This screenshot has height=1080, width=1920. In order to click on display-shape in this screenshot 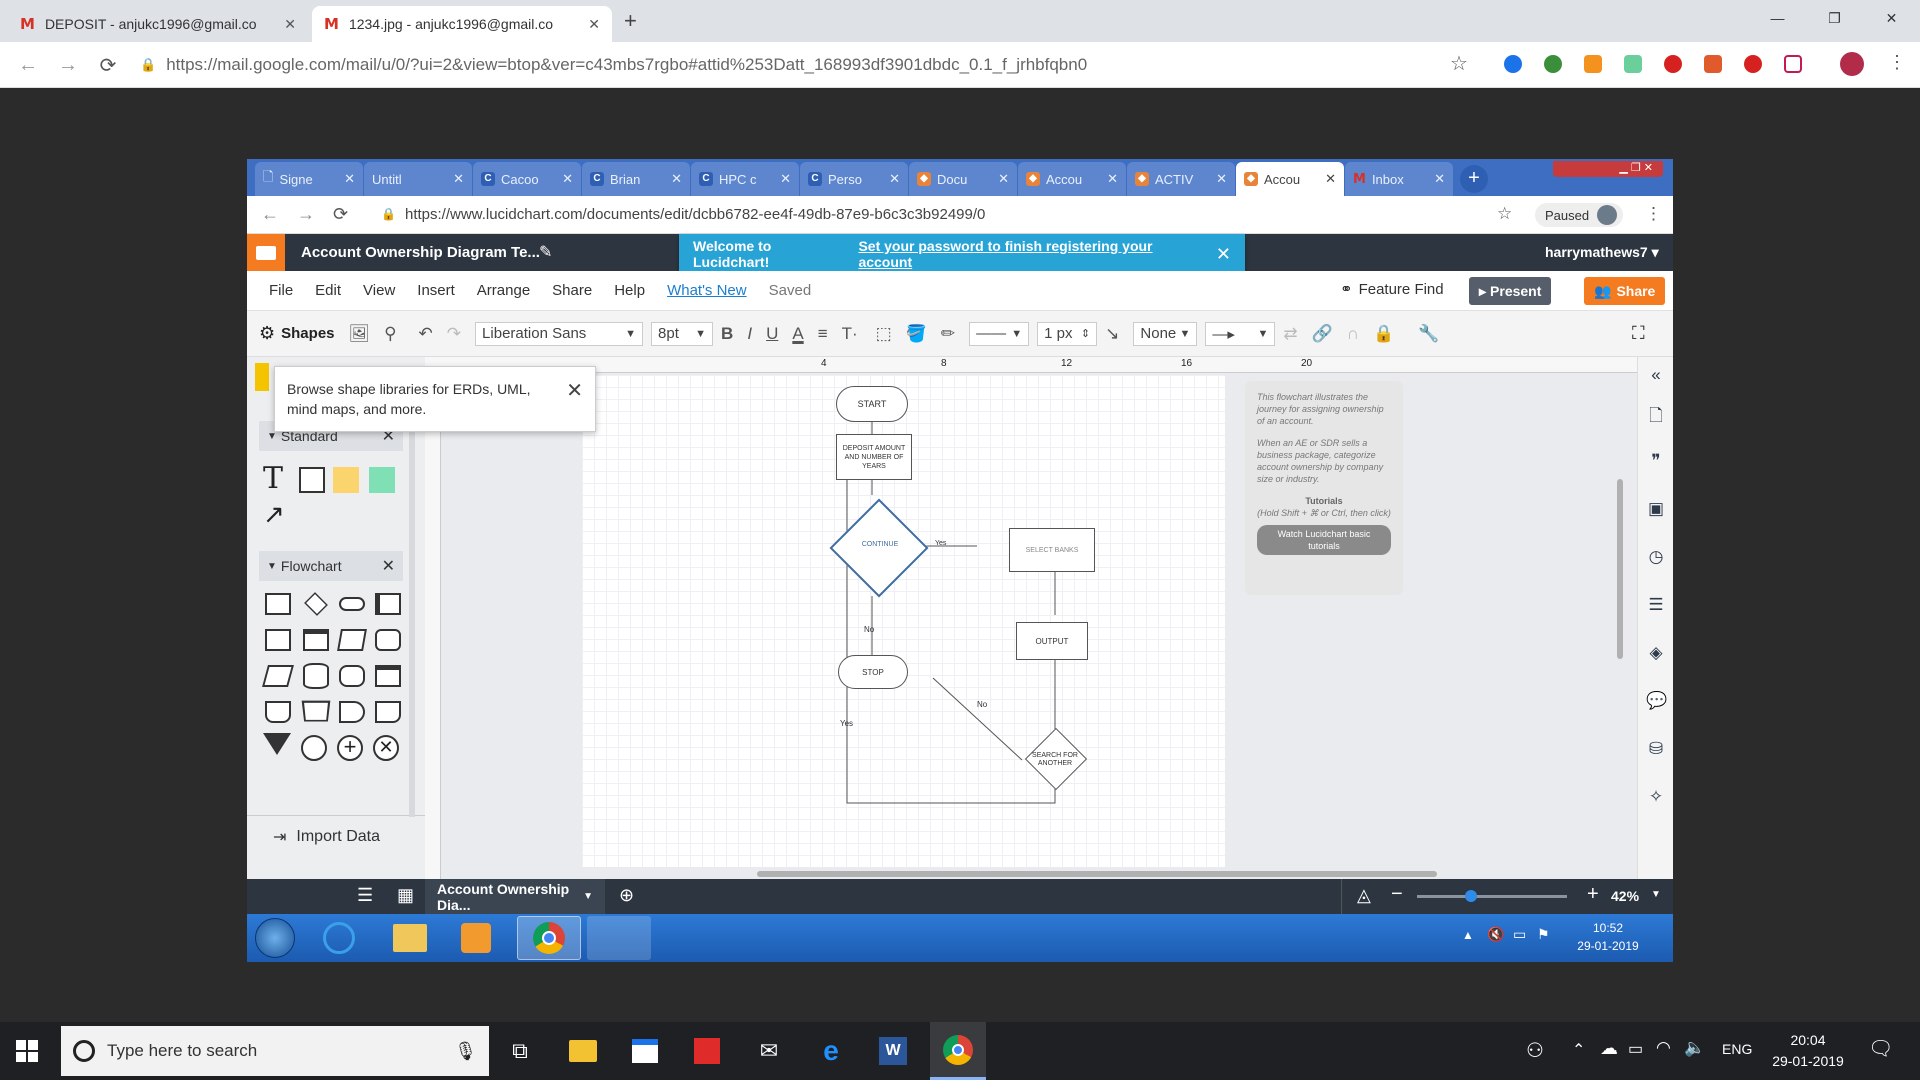, I will do `click(388, 712)`.